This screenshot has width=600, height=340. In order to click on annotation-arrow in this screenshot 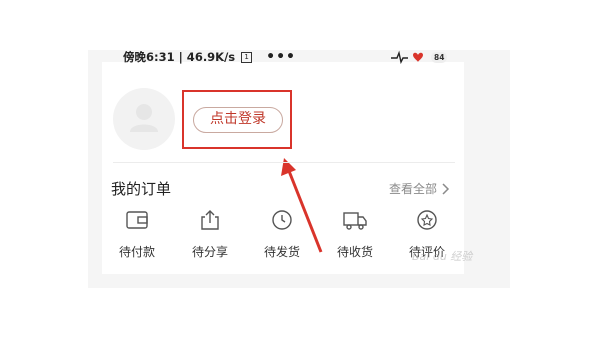, I will do `click(302, 205)`.